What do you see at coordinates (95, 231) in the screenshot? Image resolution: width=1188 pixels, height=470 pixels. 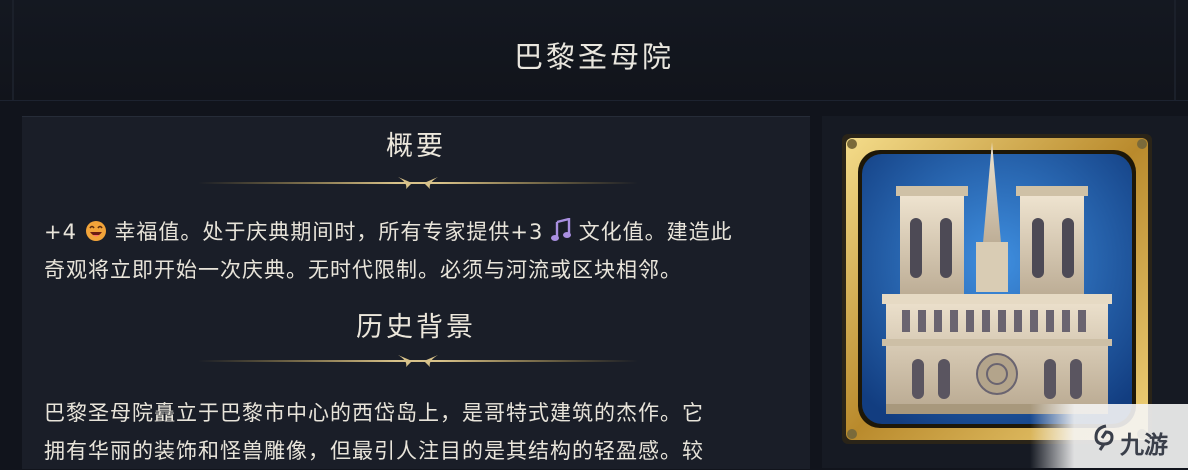 I see `happy-face-icon` at bounding box center [95, 231].